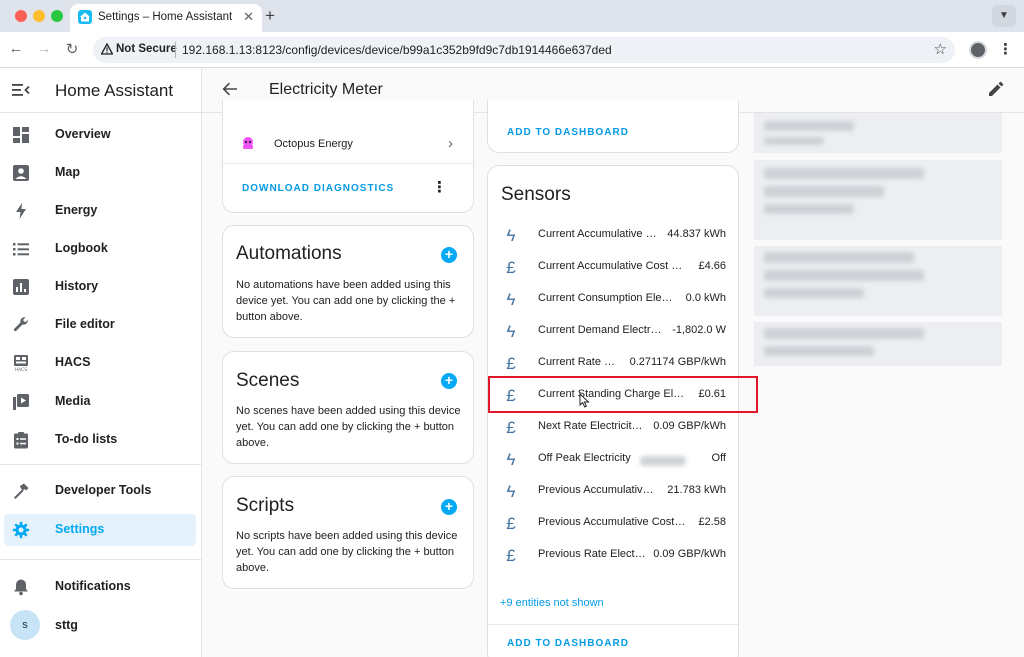  I want to click on home-assistant-favicon-icon, so click(85, 17).